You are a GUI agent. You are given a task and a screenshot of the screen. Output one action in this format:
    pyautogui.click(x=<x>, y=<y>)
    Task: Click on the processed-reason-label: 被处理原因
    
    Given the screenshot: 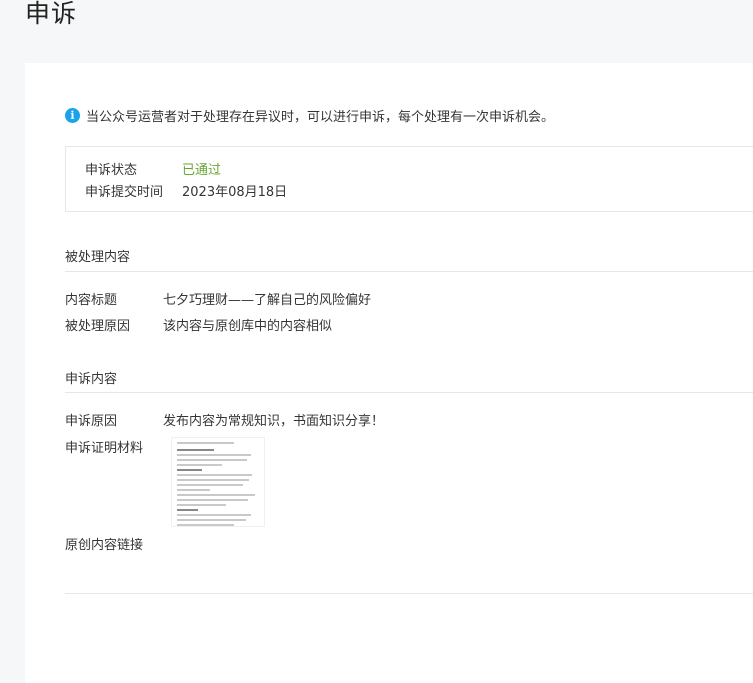 What is the action you would take?
    pyautogui.click(x=98, y=326)
    